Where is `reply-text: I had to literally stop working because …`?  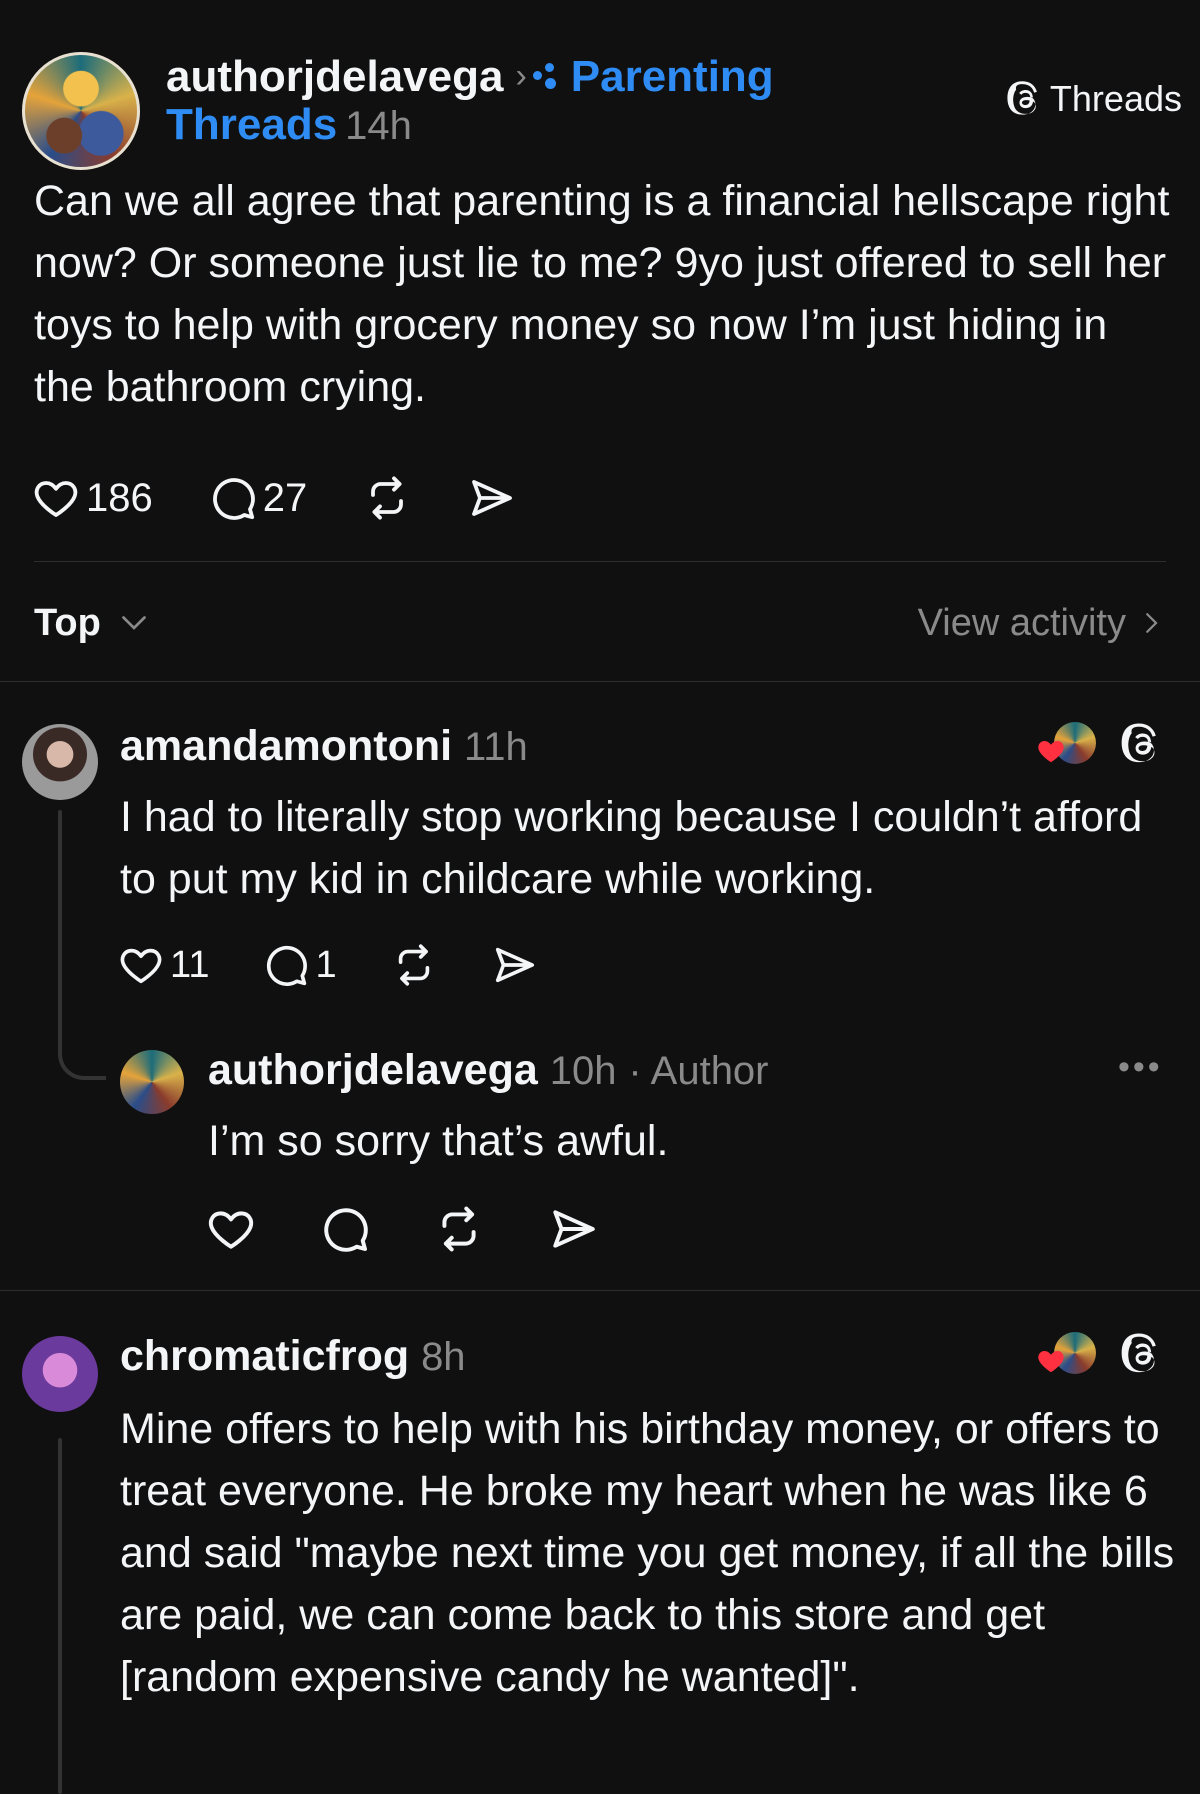
reply-text: I had to literally stop working because … is located at coordinates (631, 848).